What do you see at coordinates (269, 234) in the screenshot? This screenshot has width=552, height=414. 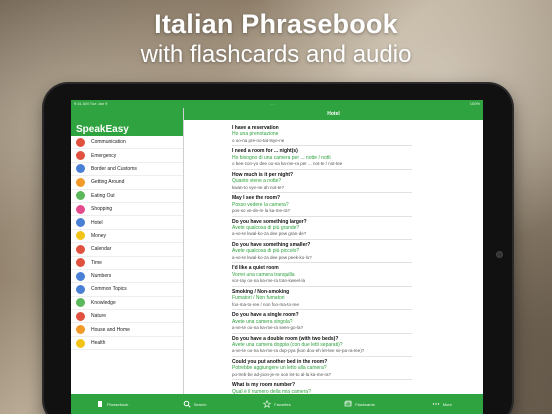 I see `phrase-pronunciation: a-ve-te kwal-ko-za dee pew gran-de?` at bounding box center [269, 234].